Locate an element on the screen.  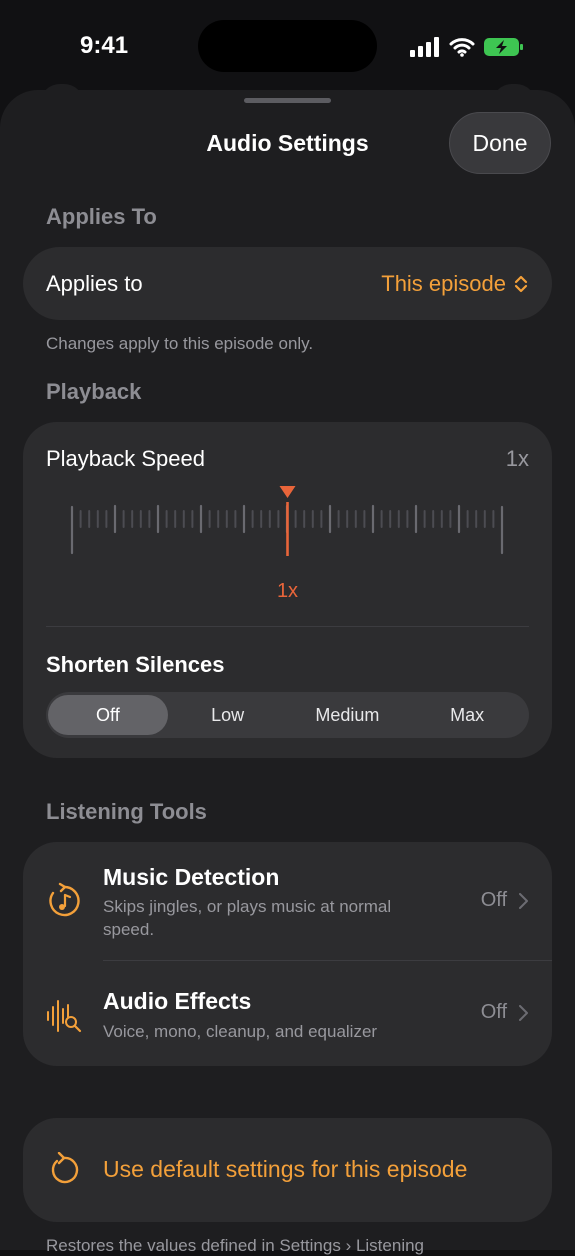
status-icons is located at coordinates (467, 47).